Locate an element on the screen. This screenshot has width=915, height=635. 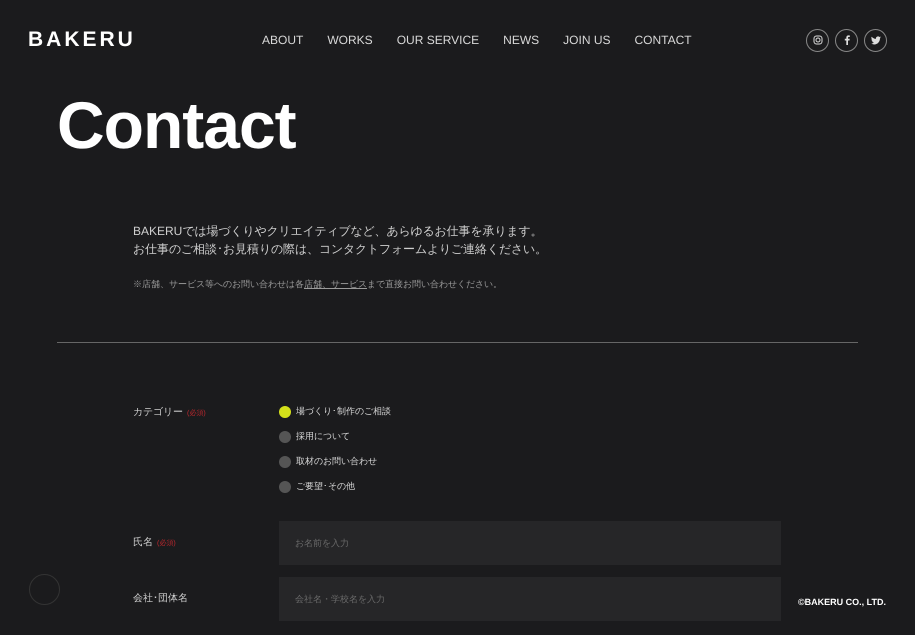
intro-text: BAKERUでは場づくりやクリエイティブなど、あらゆるお仕事を承ります。 is located at coordinates (338, 231).